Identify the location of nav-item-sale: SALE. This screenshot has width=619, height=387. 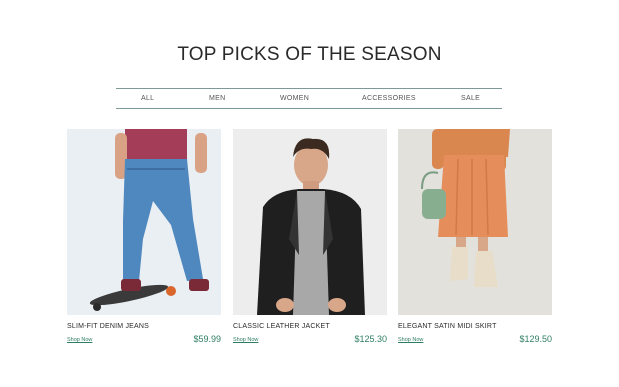
(470, 98).